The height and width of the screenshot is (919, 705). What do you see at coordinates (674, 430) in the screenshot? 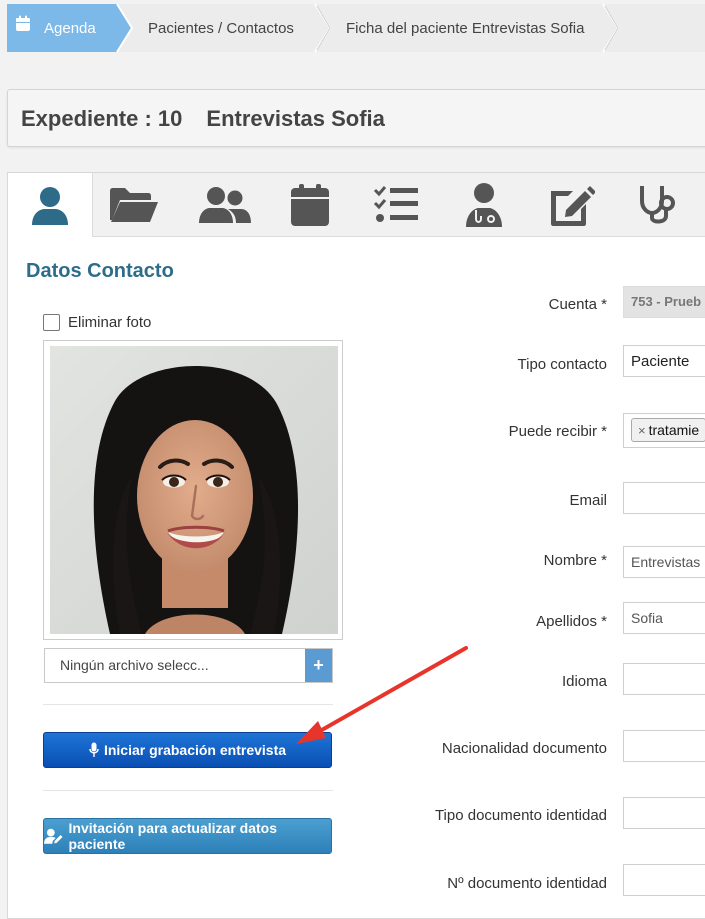
I see `tag-label: tratamie` at bounding box center [674, 430].